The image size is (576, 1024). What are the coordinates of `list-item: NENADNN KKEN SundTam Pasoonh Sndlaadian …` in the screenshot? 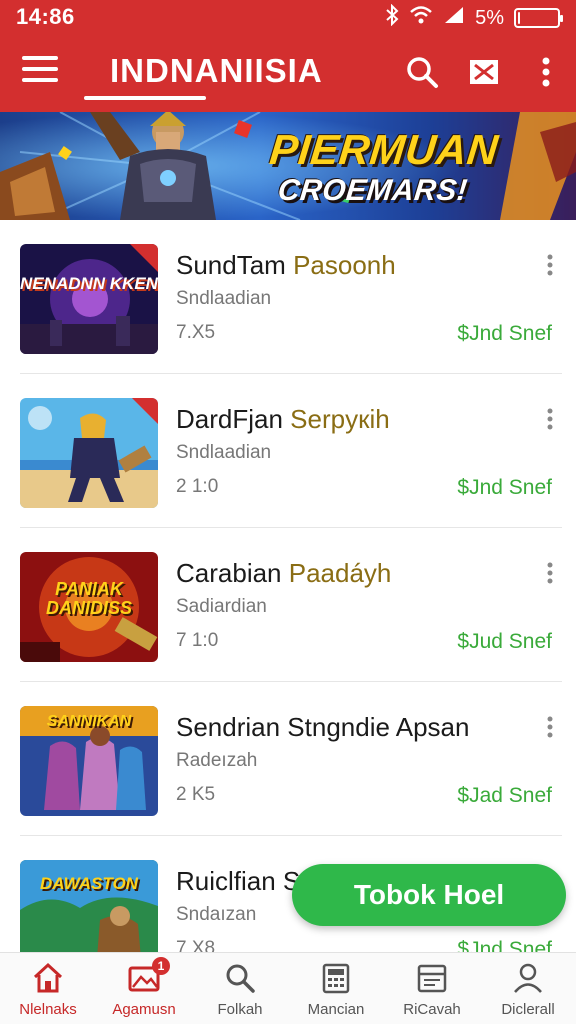 It's located at (288, 299).